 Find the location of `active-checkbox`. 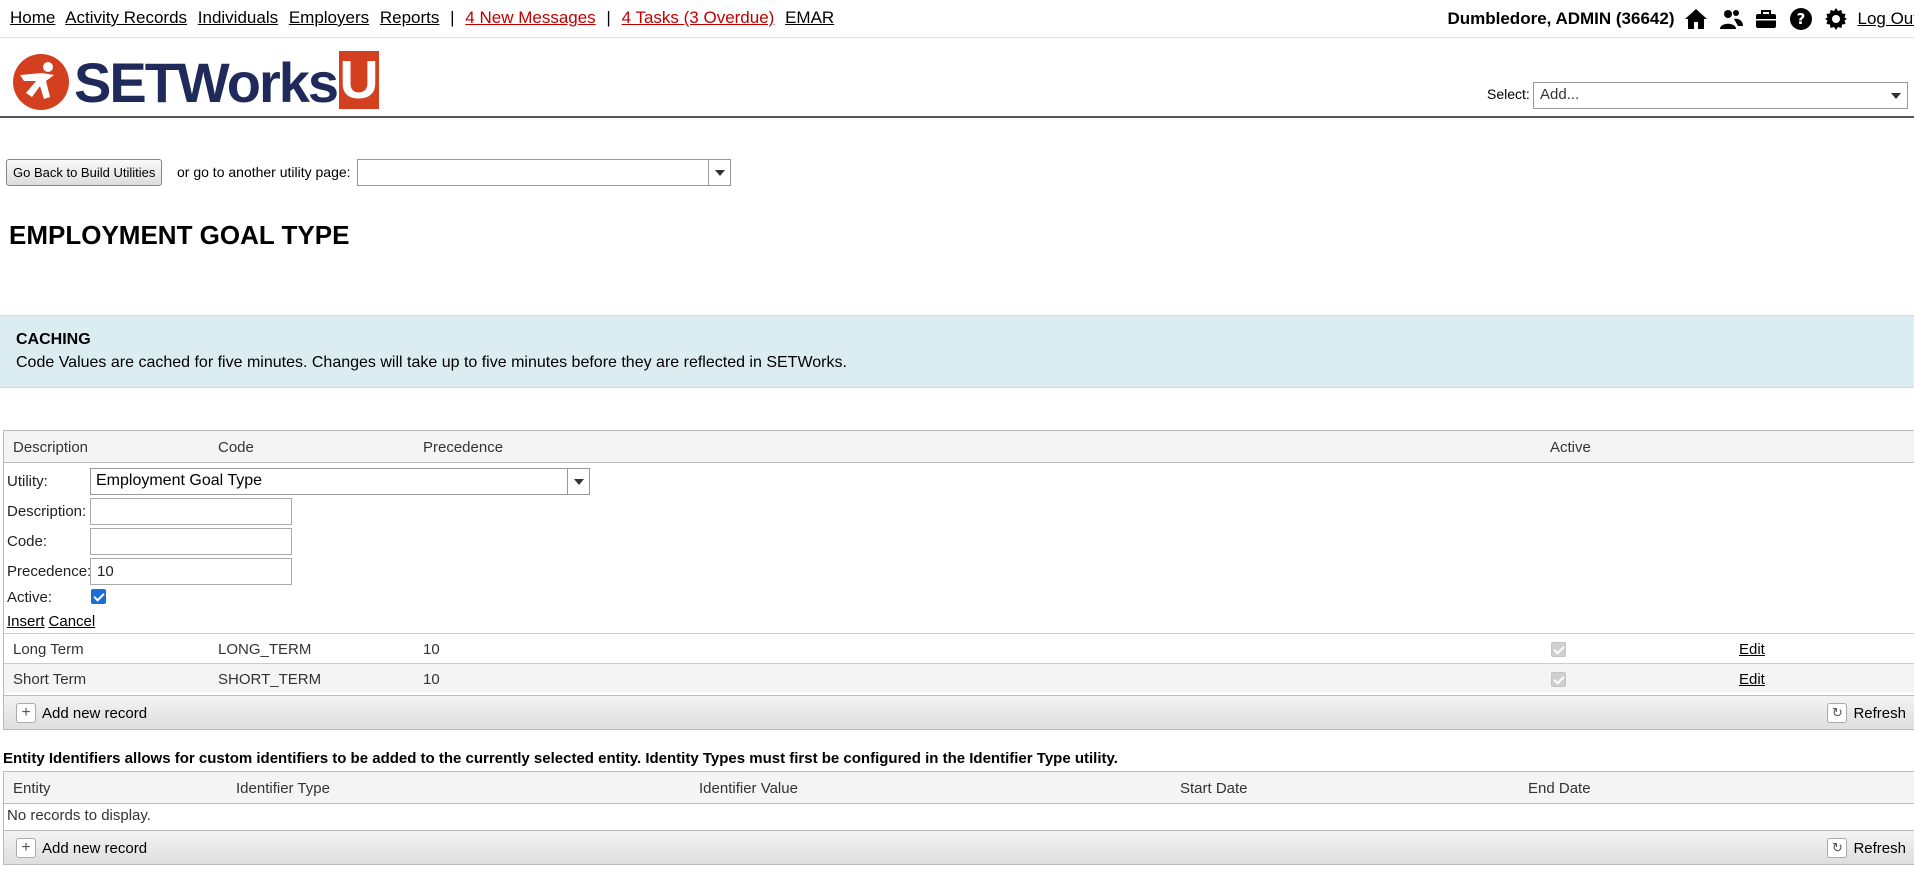

active-checkbox is located at coordinates (98, 596).